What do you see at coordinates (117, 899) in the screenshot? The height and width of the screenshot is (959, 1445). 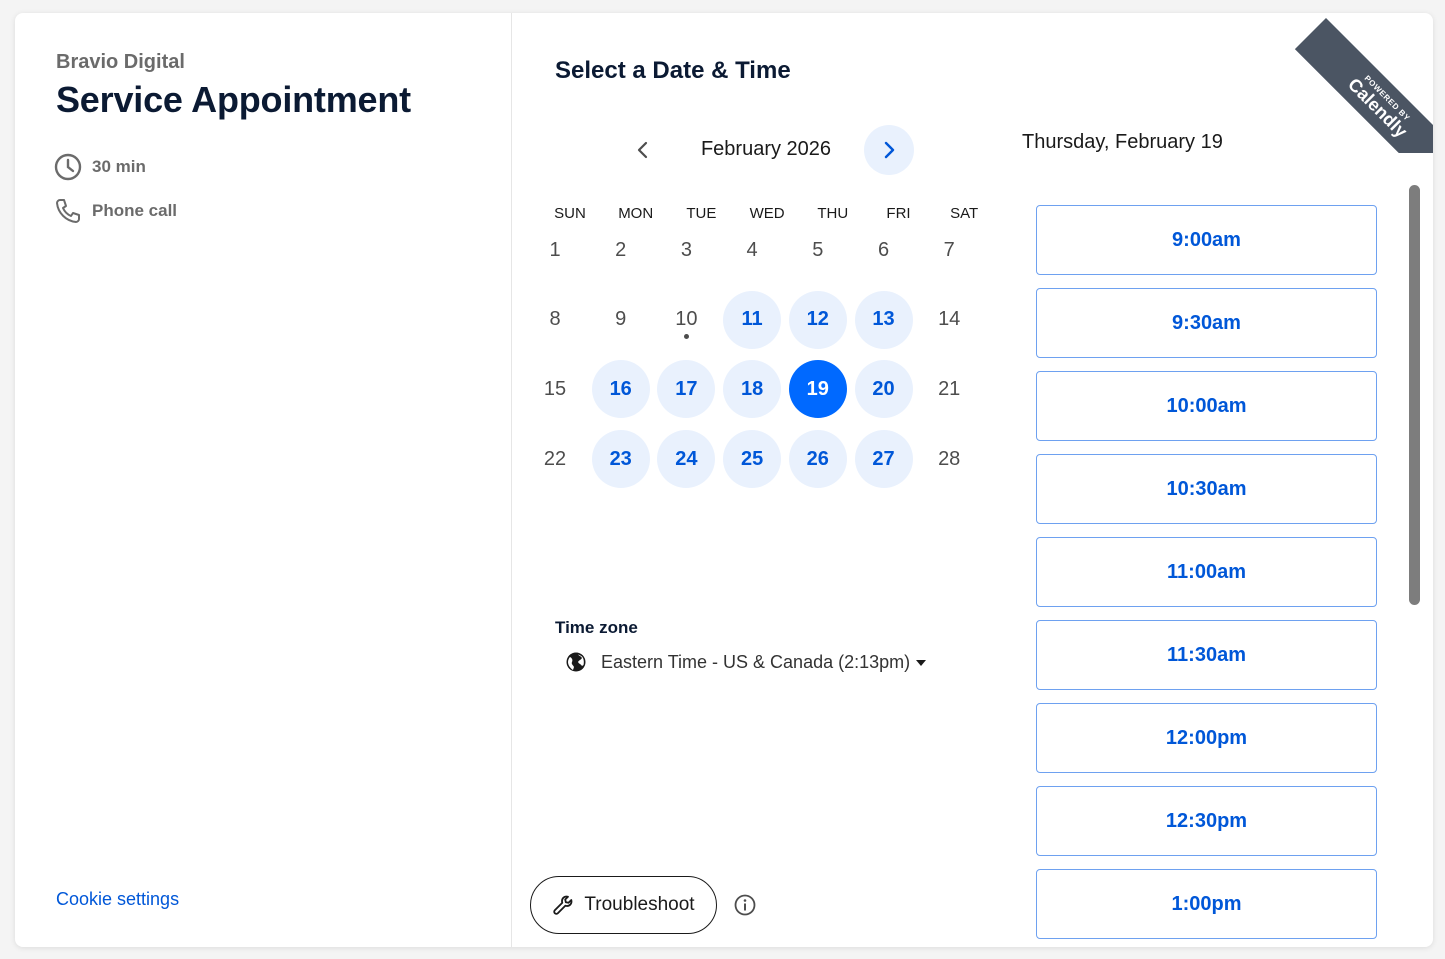 I see `cookie-settings-link: Cookie settings` at bounding box center [117, 899].